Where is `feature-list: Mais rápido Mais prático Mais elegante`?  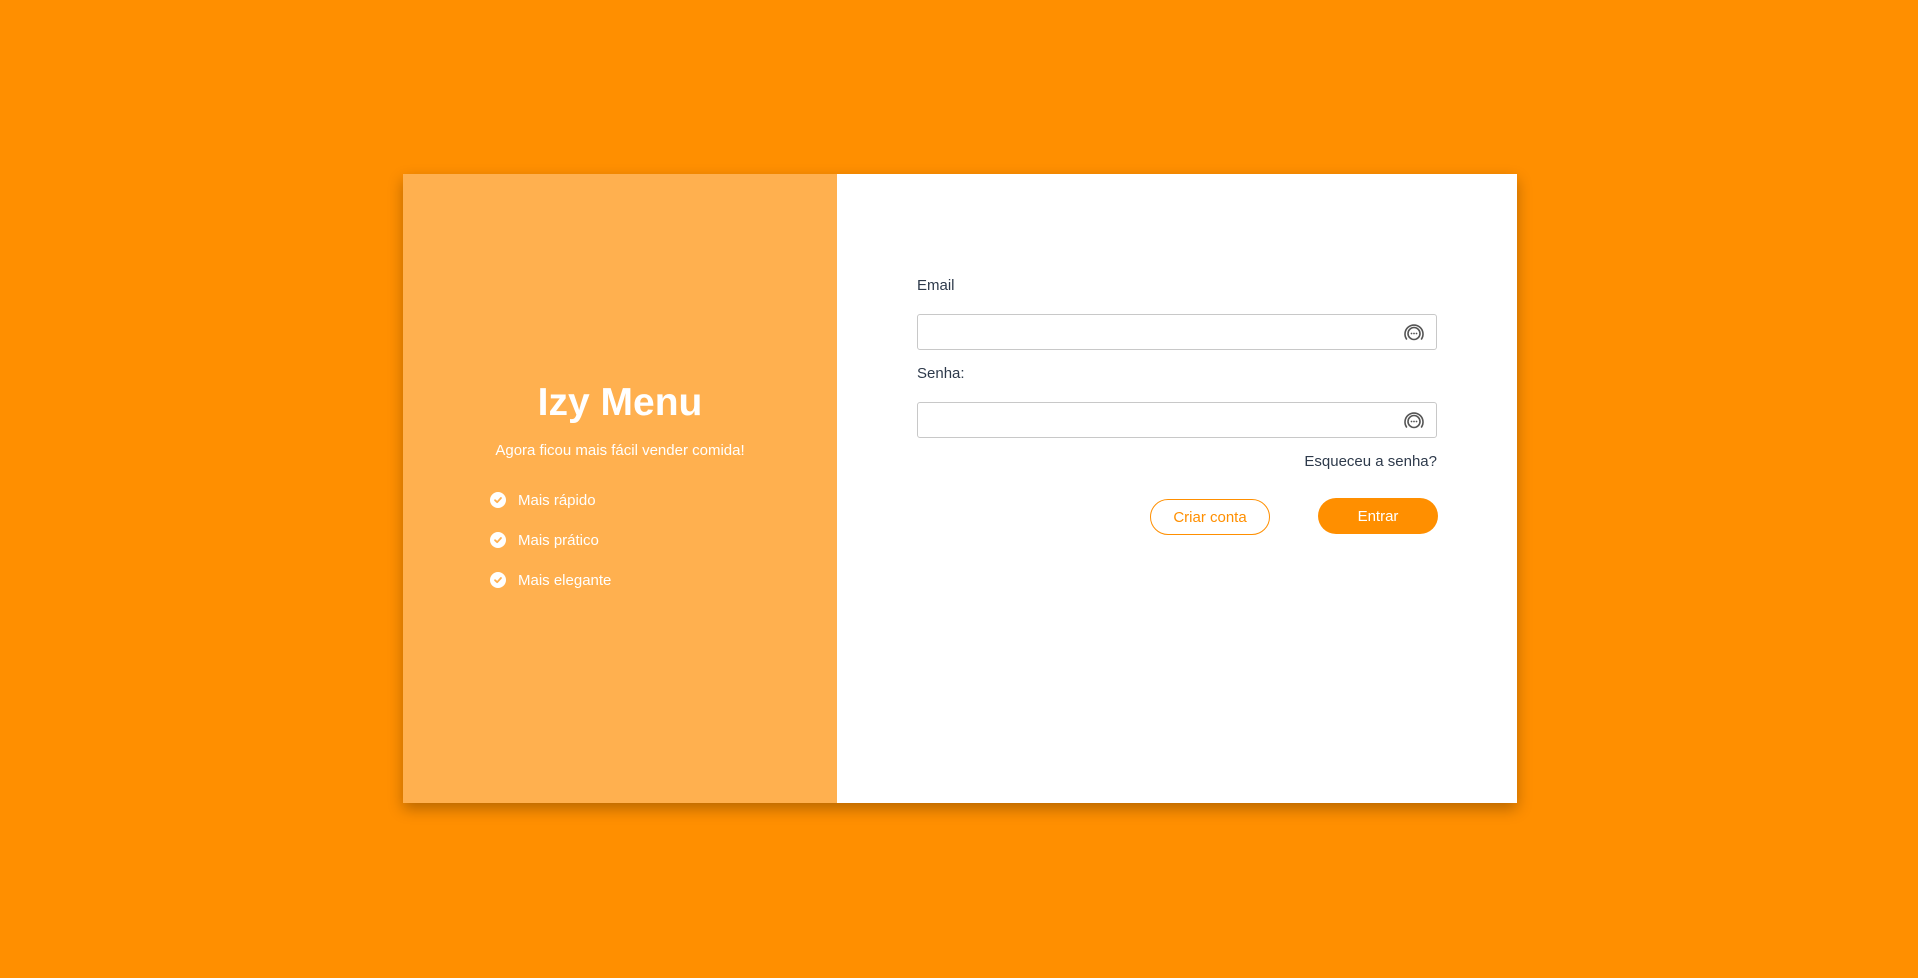 feature-list: Mais rápido Mais prático Mais elegante is located at coordinates (550, 540).